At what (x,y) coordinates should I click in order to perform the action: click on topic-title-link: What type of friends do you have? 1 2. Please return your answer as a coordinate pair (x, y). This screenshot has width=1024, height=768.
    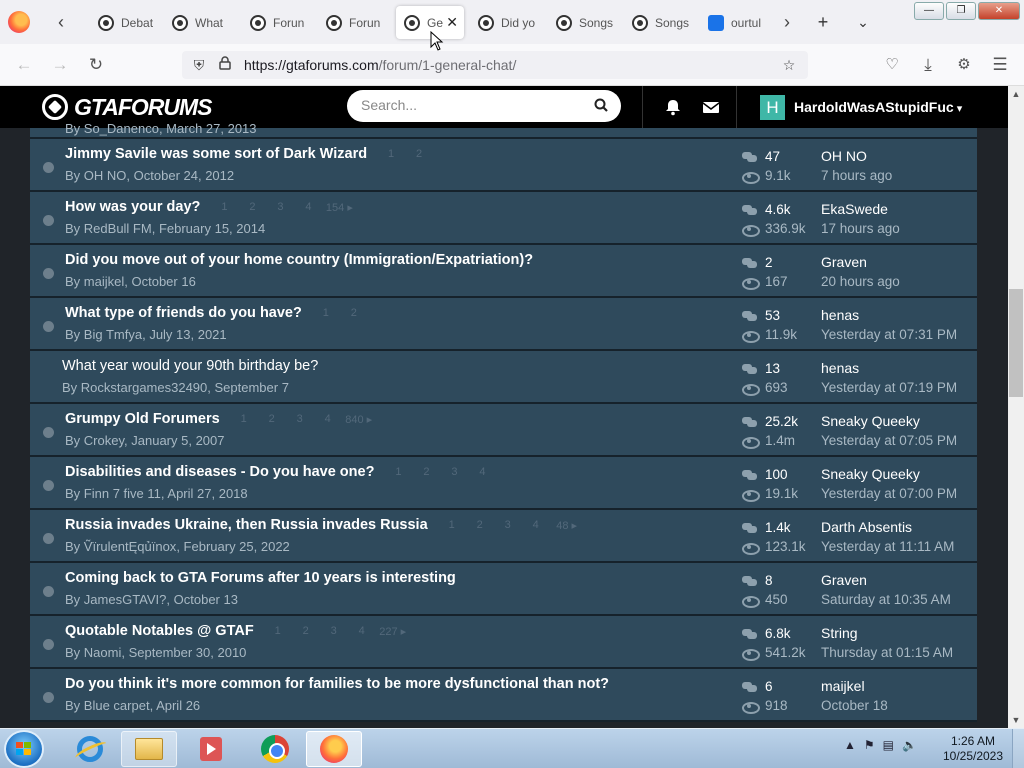
    Looking at the image, I should click on (216, 313).